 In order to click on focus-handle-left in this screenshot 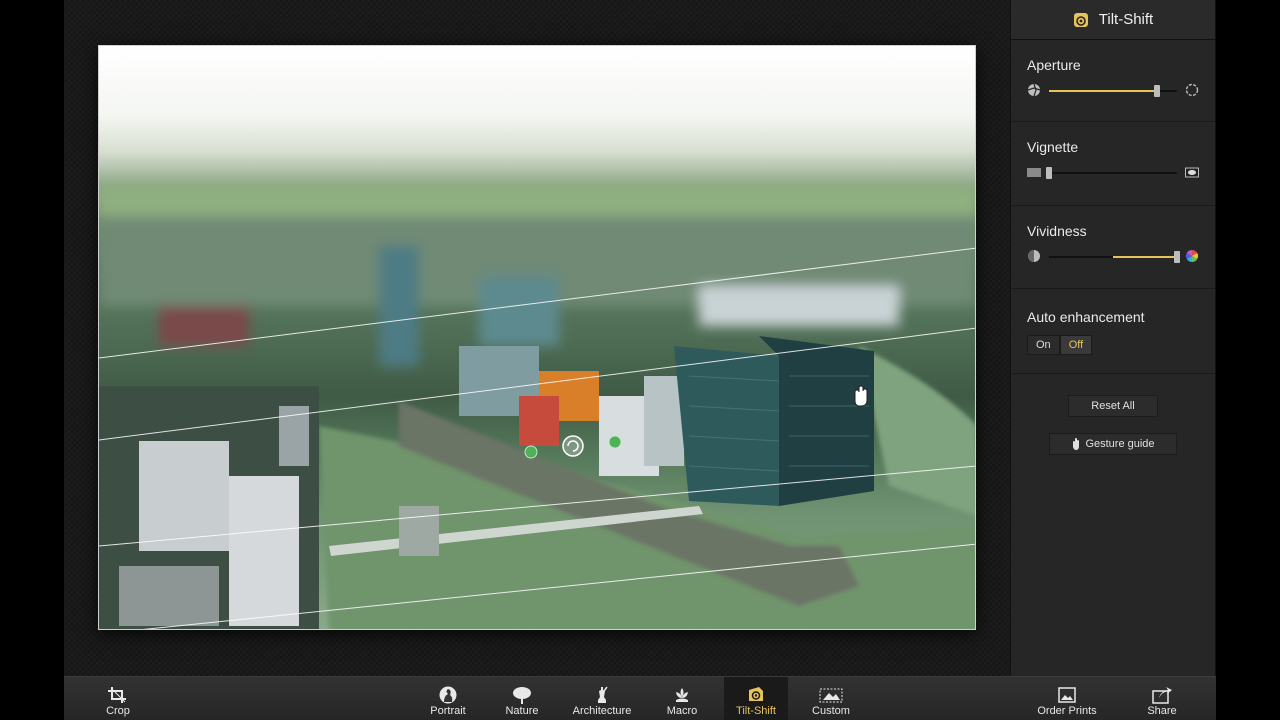, I will do `click(531, 452)`.